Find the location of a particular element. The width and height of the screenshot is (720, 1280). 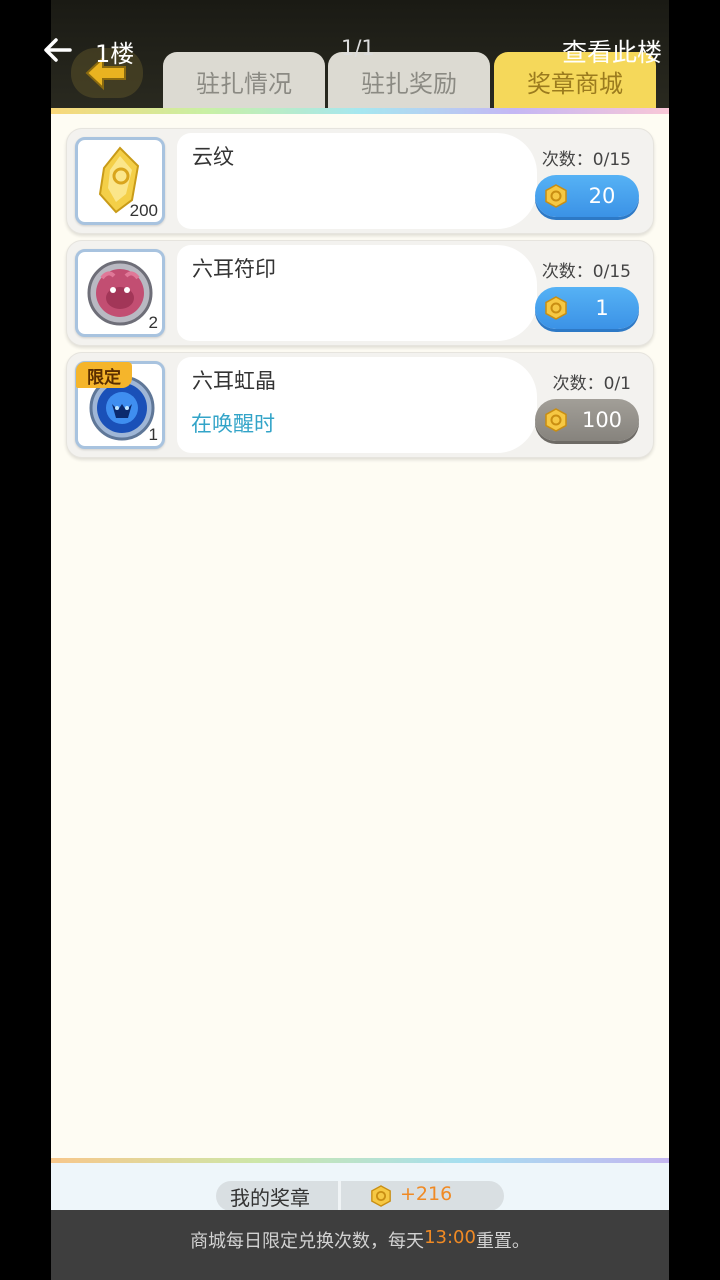

shop-item: 200 云纹 次数：0/15 20 is located at coordinates (360, 181).